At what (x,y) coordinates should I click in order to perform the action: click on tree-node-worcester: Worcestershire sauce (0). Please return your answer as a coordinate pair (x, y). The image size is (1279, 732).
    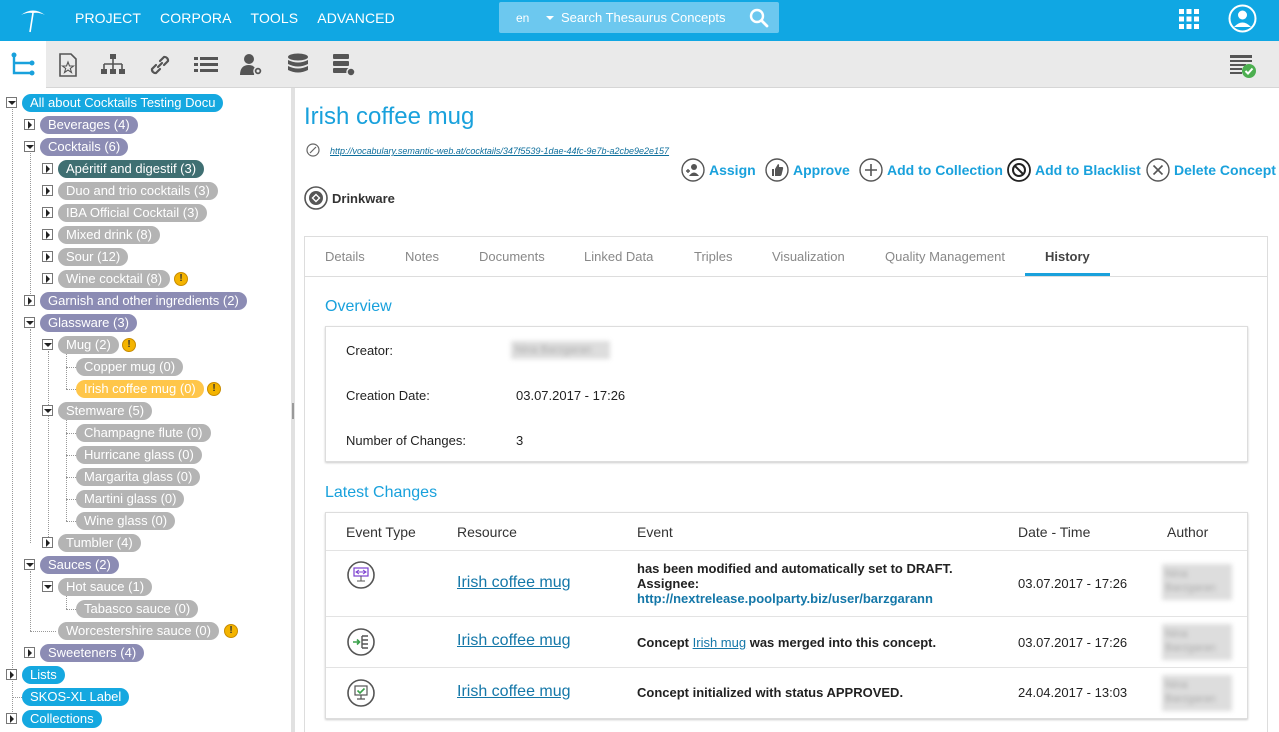
    Looking at the image, I should click on (138, 631).